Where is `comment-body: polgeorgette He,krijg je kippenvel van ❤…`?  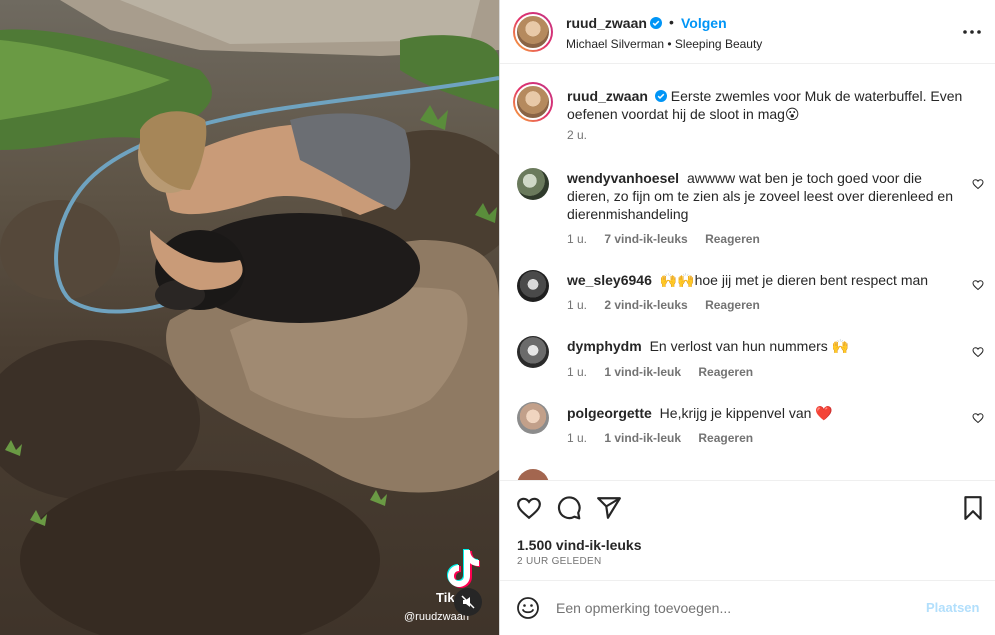
comment-body: polgeorgette He,krijg je kippenvel van ❤… is located at coordinates (764, 413).